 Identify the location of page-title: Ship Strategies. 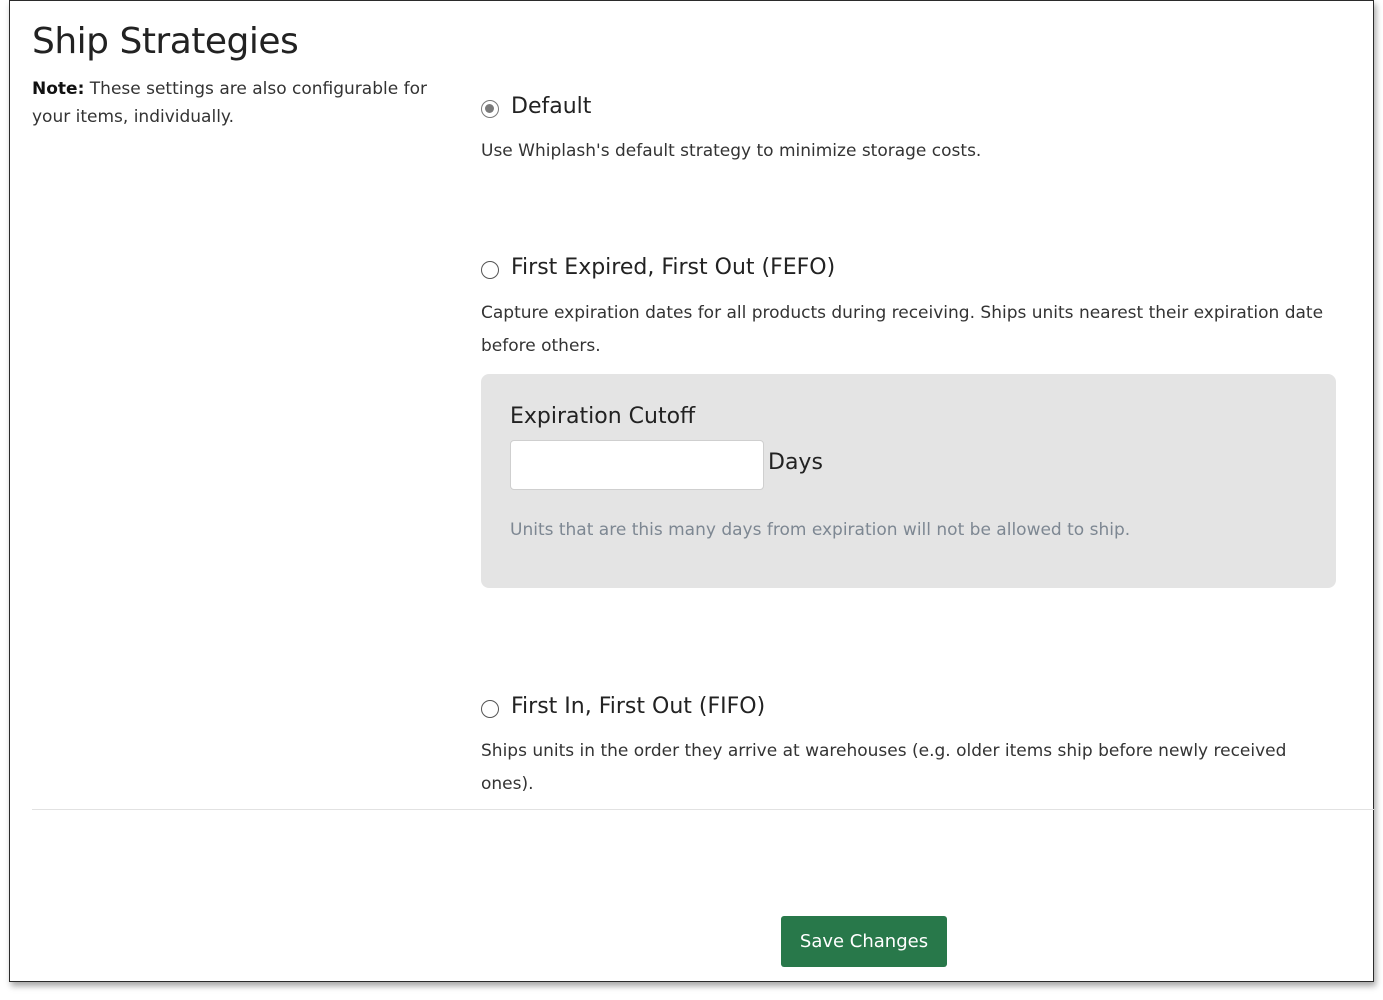
(165, 41).